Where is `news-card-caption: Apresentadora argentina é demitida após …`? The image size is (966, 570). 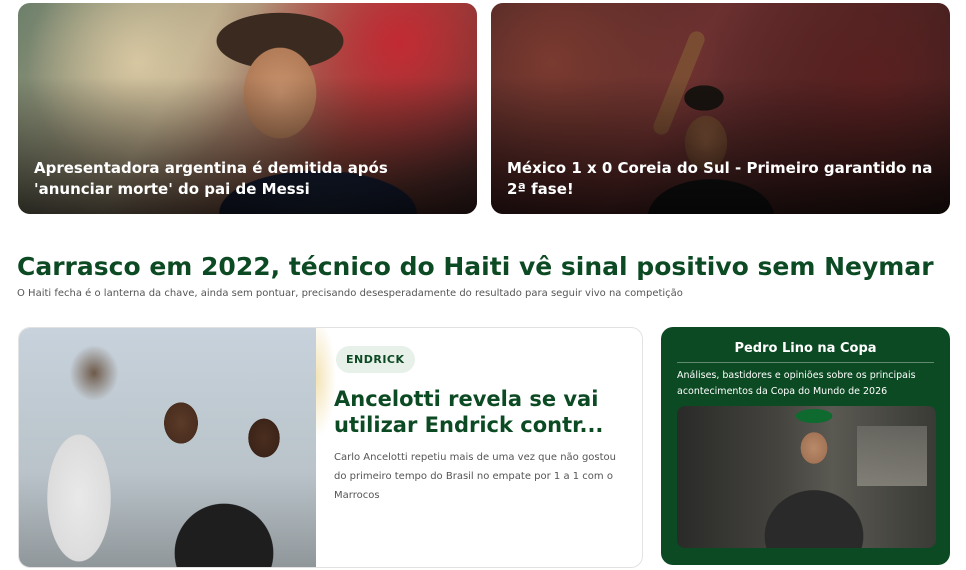
news-card-caption: Apresentadora argentina é demitida após … is located at coordinates (247, 179).